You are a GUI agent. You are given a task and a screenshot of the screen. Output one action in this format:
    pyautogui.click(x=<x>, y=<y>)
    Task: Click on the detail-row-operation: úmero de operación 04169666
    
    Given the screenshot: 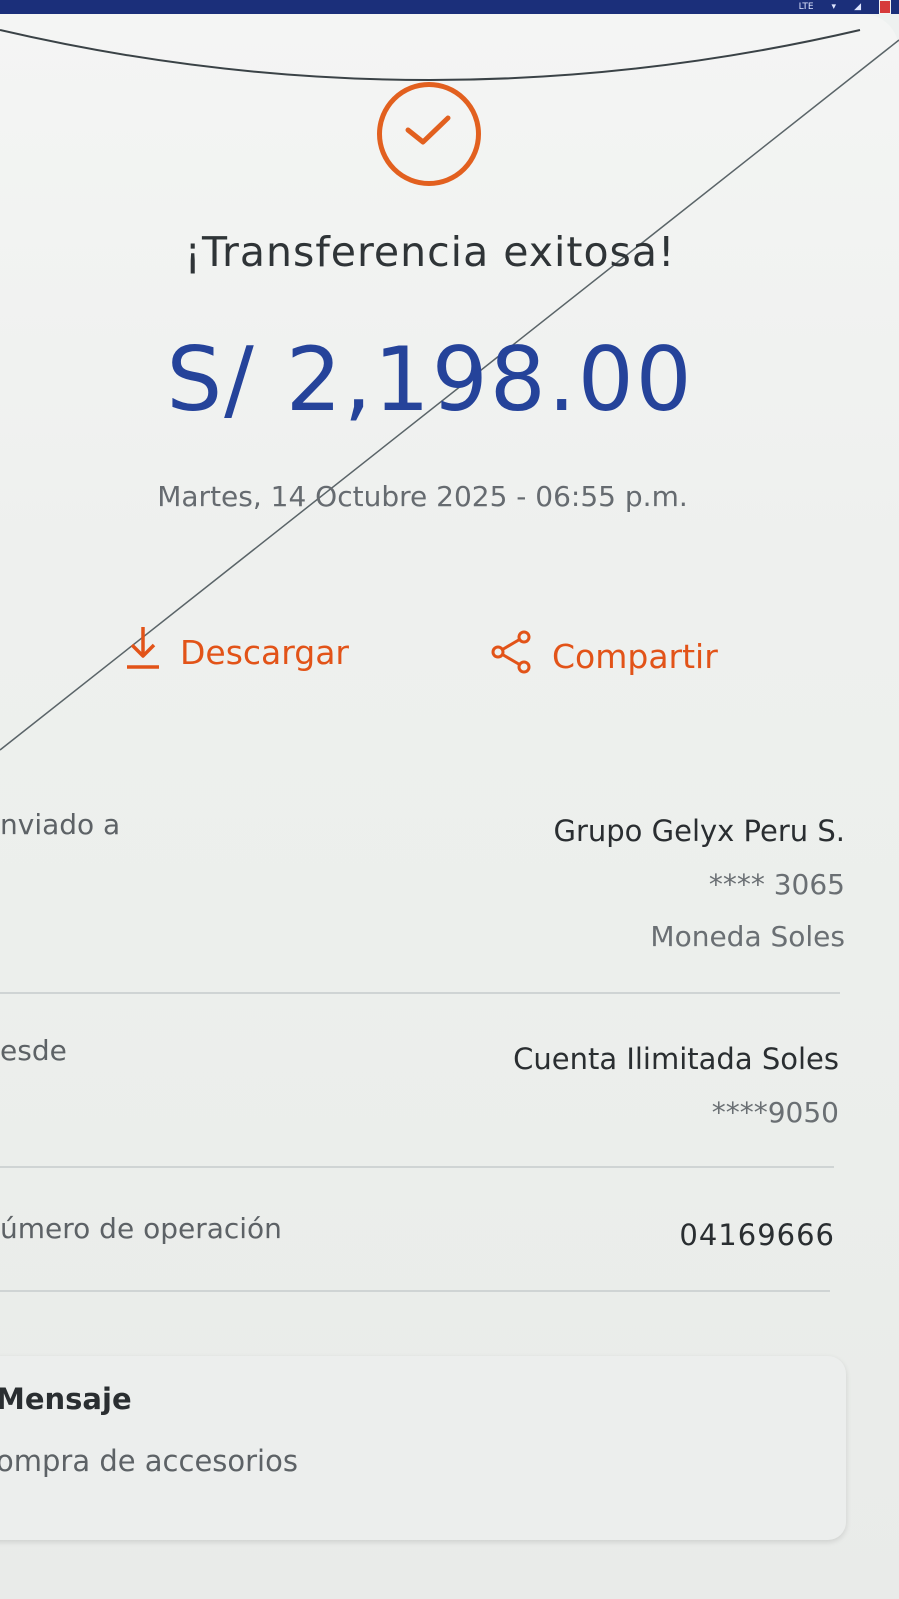 What is the action you would take?
    pyautogui.click(x=422, y=1237)
    